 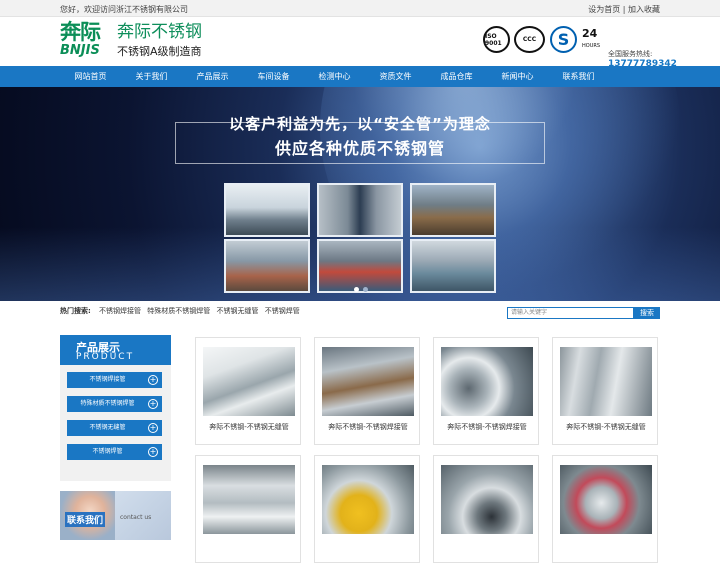 What do you see at coordinates (80, 50) in the screenshot?
I see `logo-mark-en: BNJIS` at bounding box center [80, 50].